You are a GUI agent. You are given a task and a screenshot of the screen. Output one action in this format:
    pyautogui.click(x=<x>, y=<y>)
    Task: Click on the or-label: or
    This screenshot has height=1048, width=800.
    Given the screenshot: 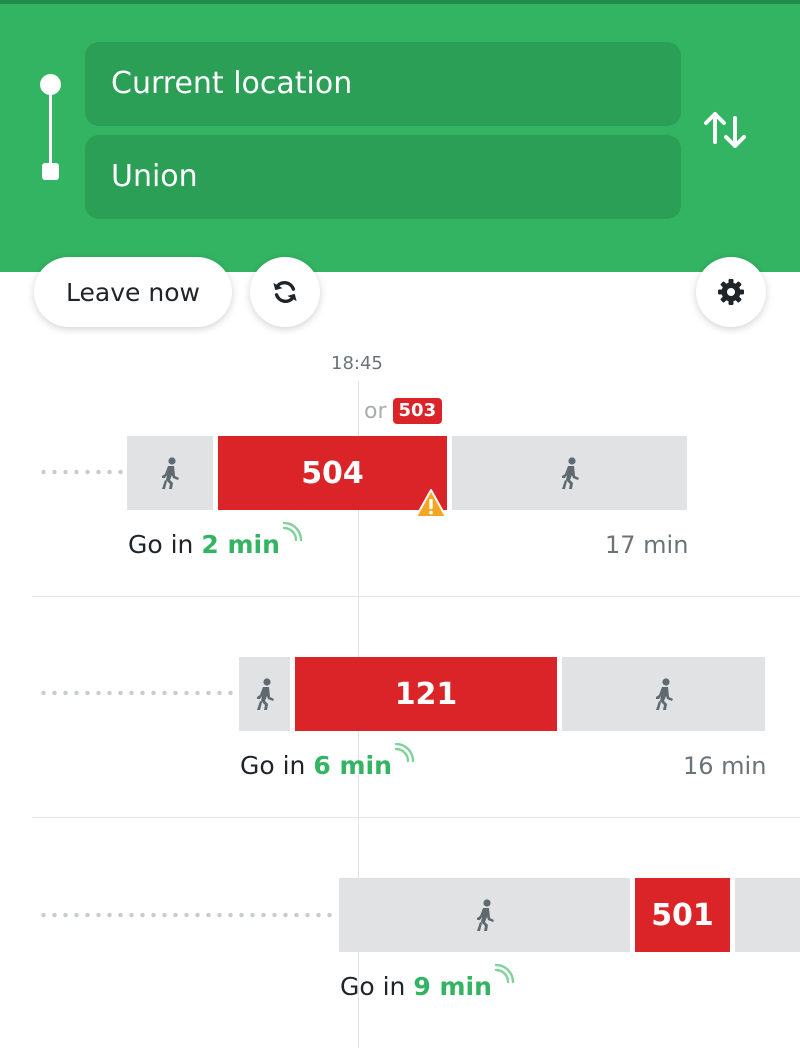 What is the action you would take?
    pyautogui.click(x=375, y=411)
    